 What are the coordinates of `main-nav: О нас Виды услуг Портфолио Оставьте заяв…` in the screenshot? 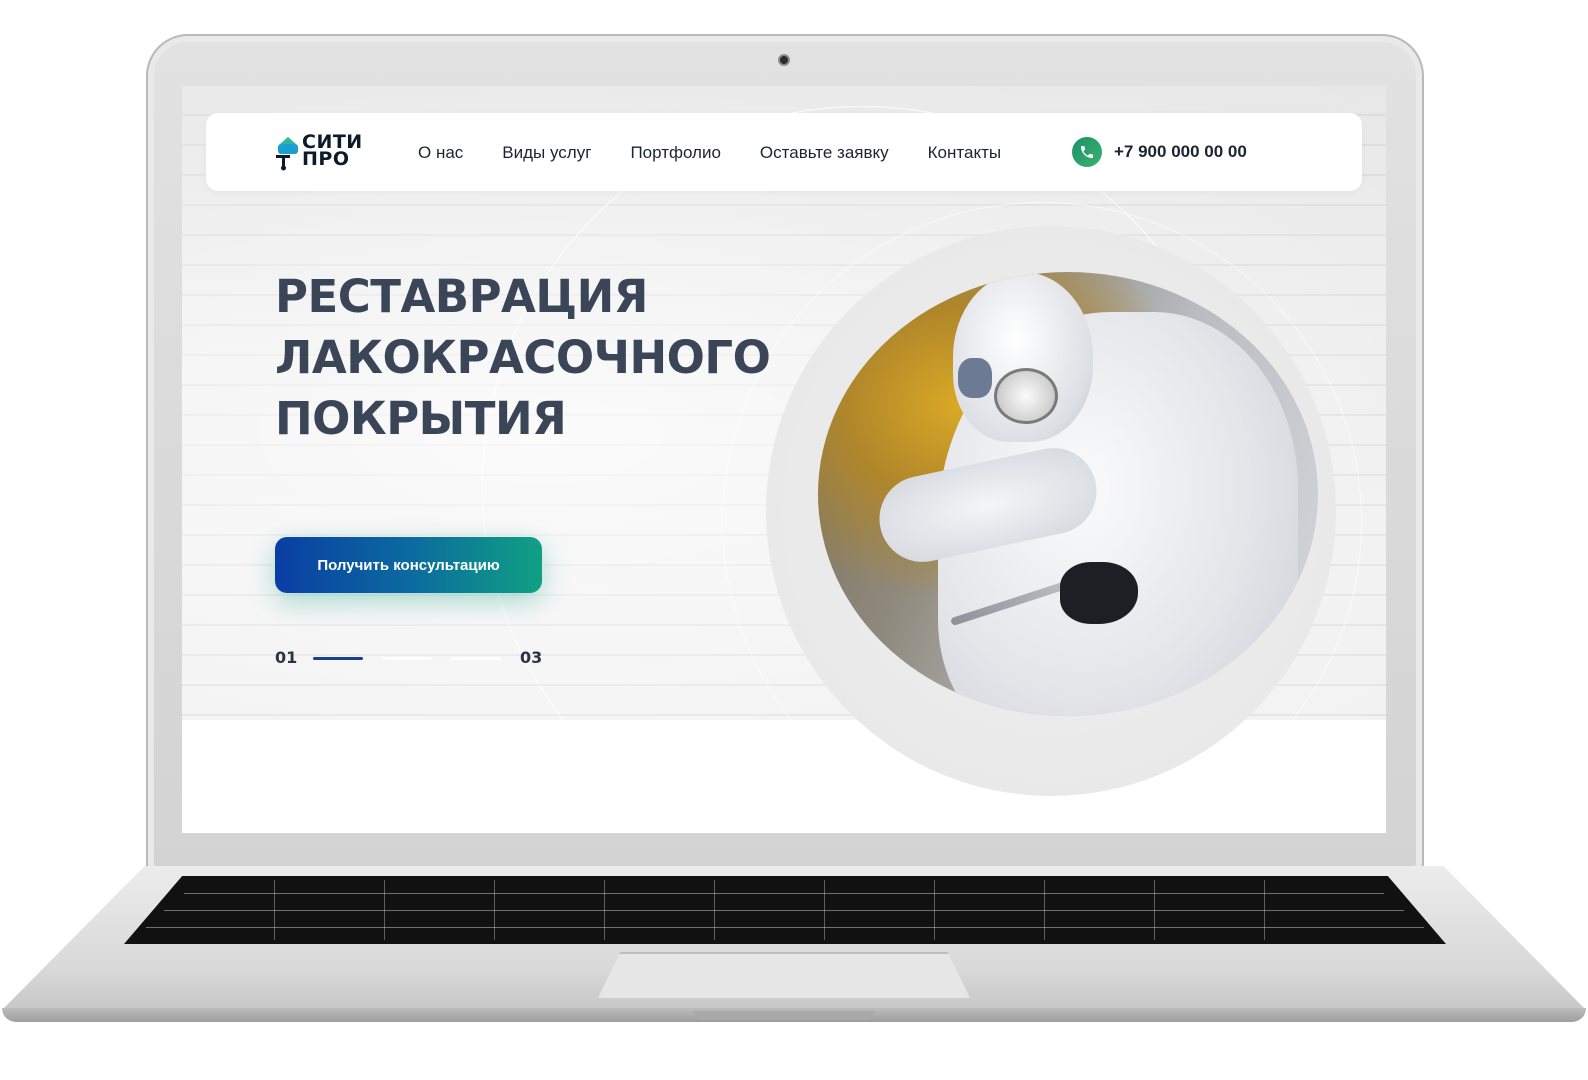 It's located at (729, 153).